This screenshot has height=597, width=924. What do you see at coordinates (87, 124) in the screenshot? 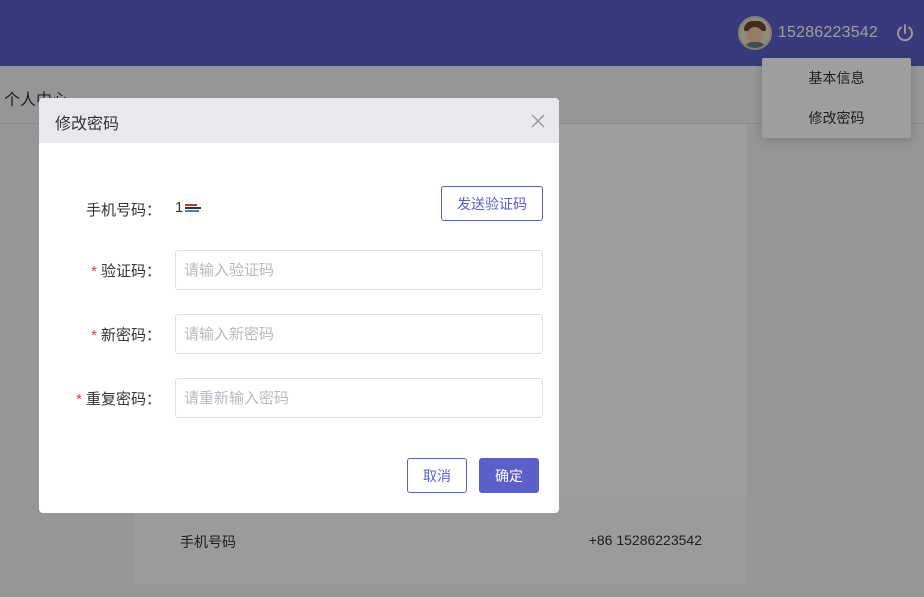
I see `dialog-title: 修改密码` at bounding box center [87, 124].